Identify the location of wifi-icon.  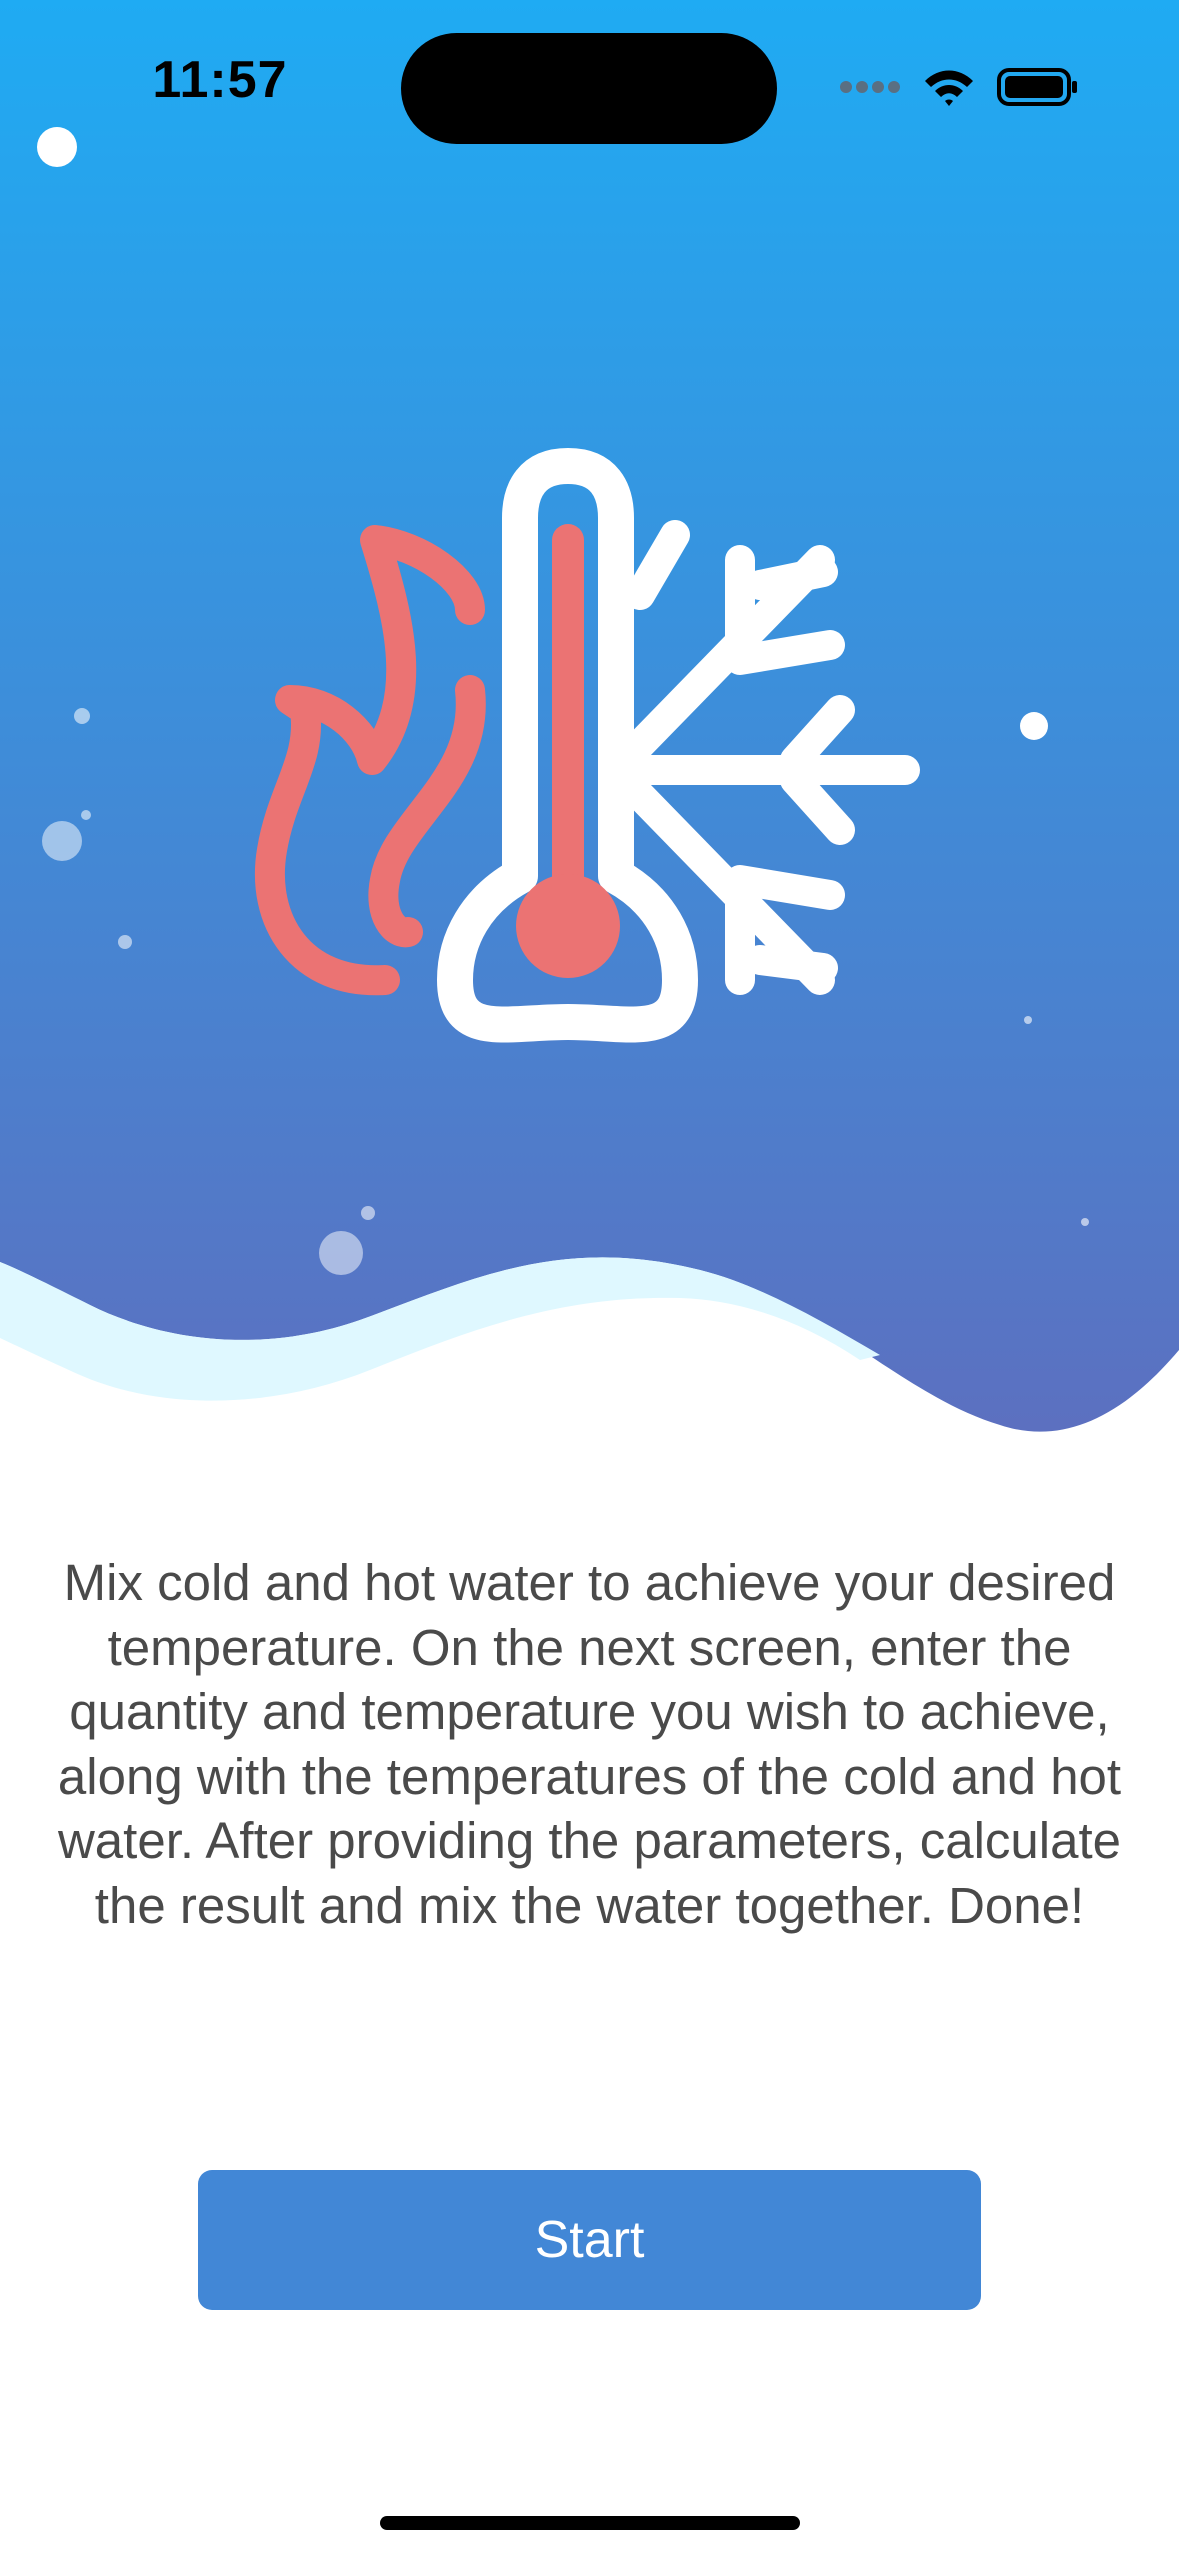
(949, 88).